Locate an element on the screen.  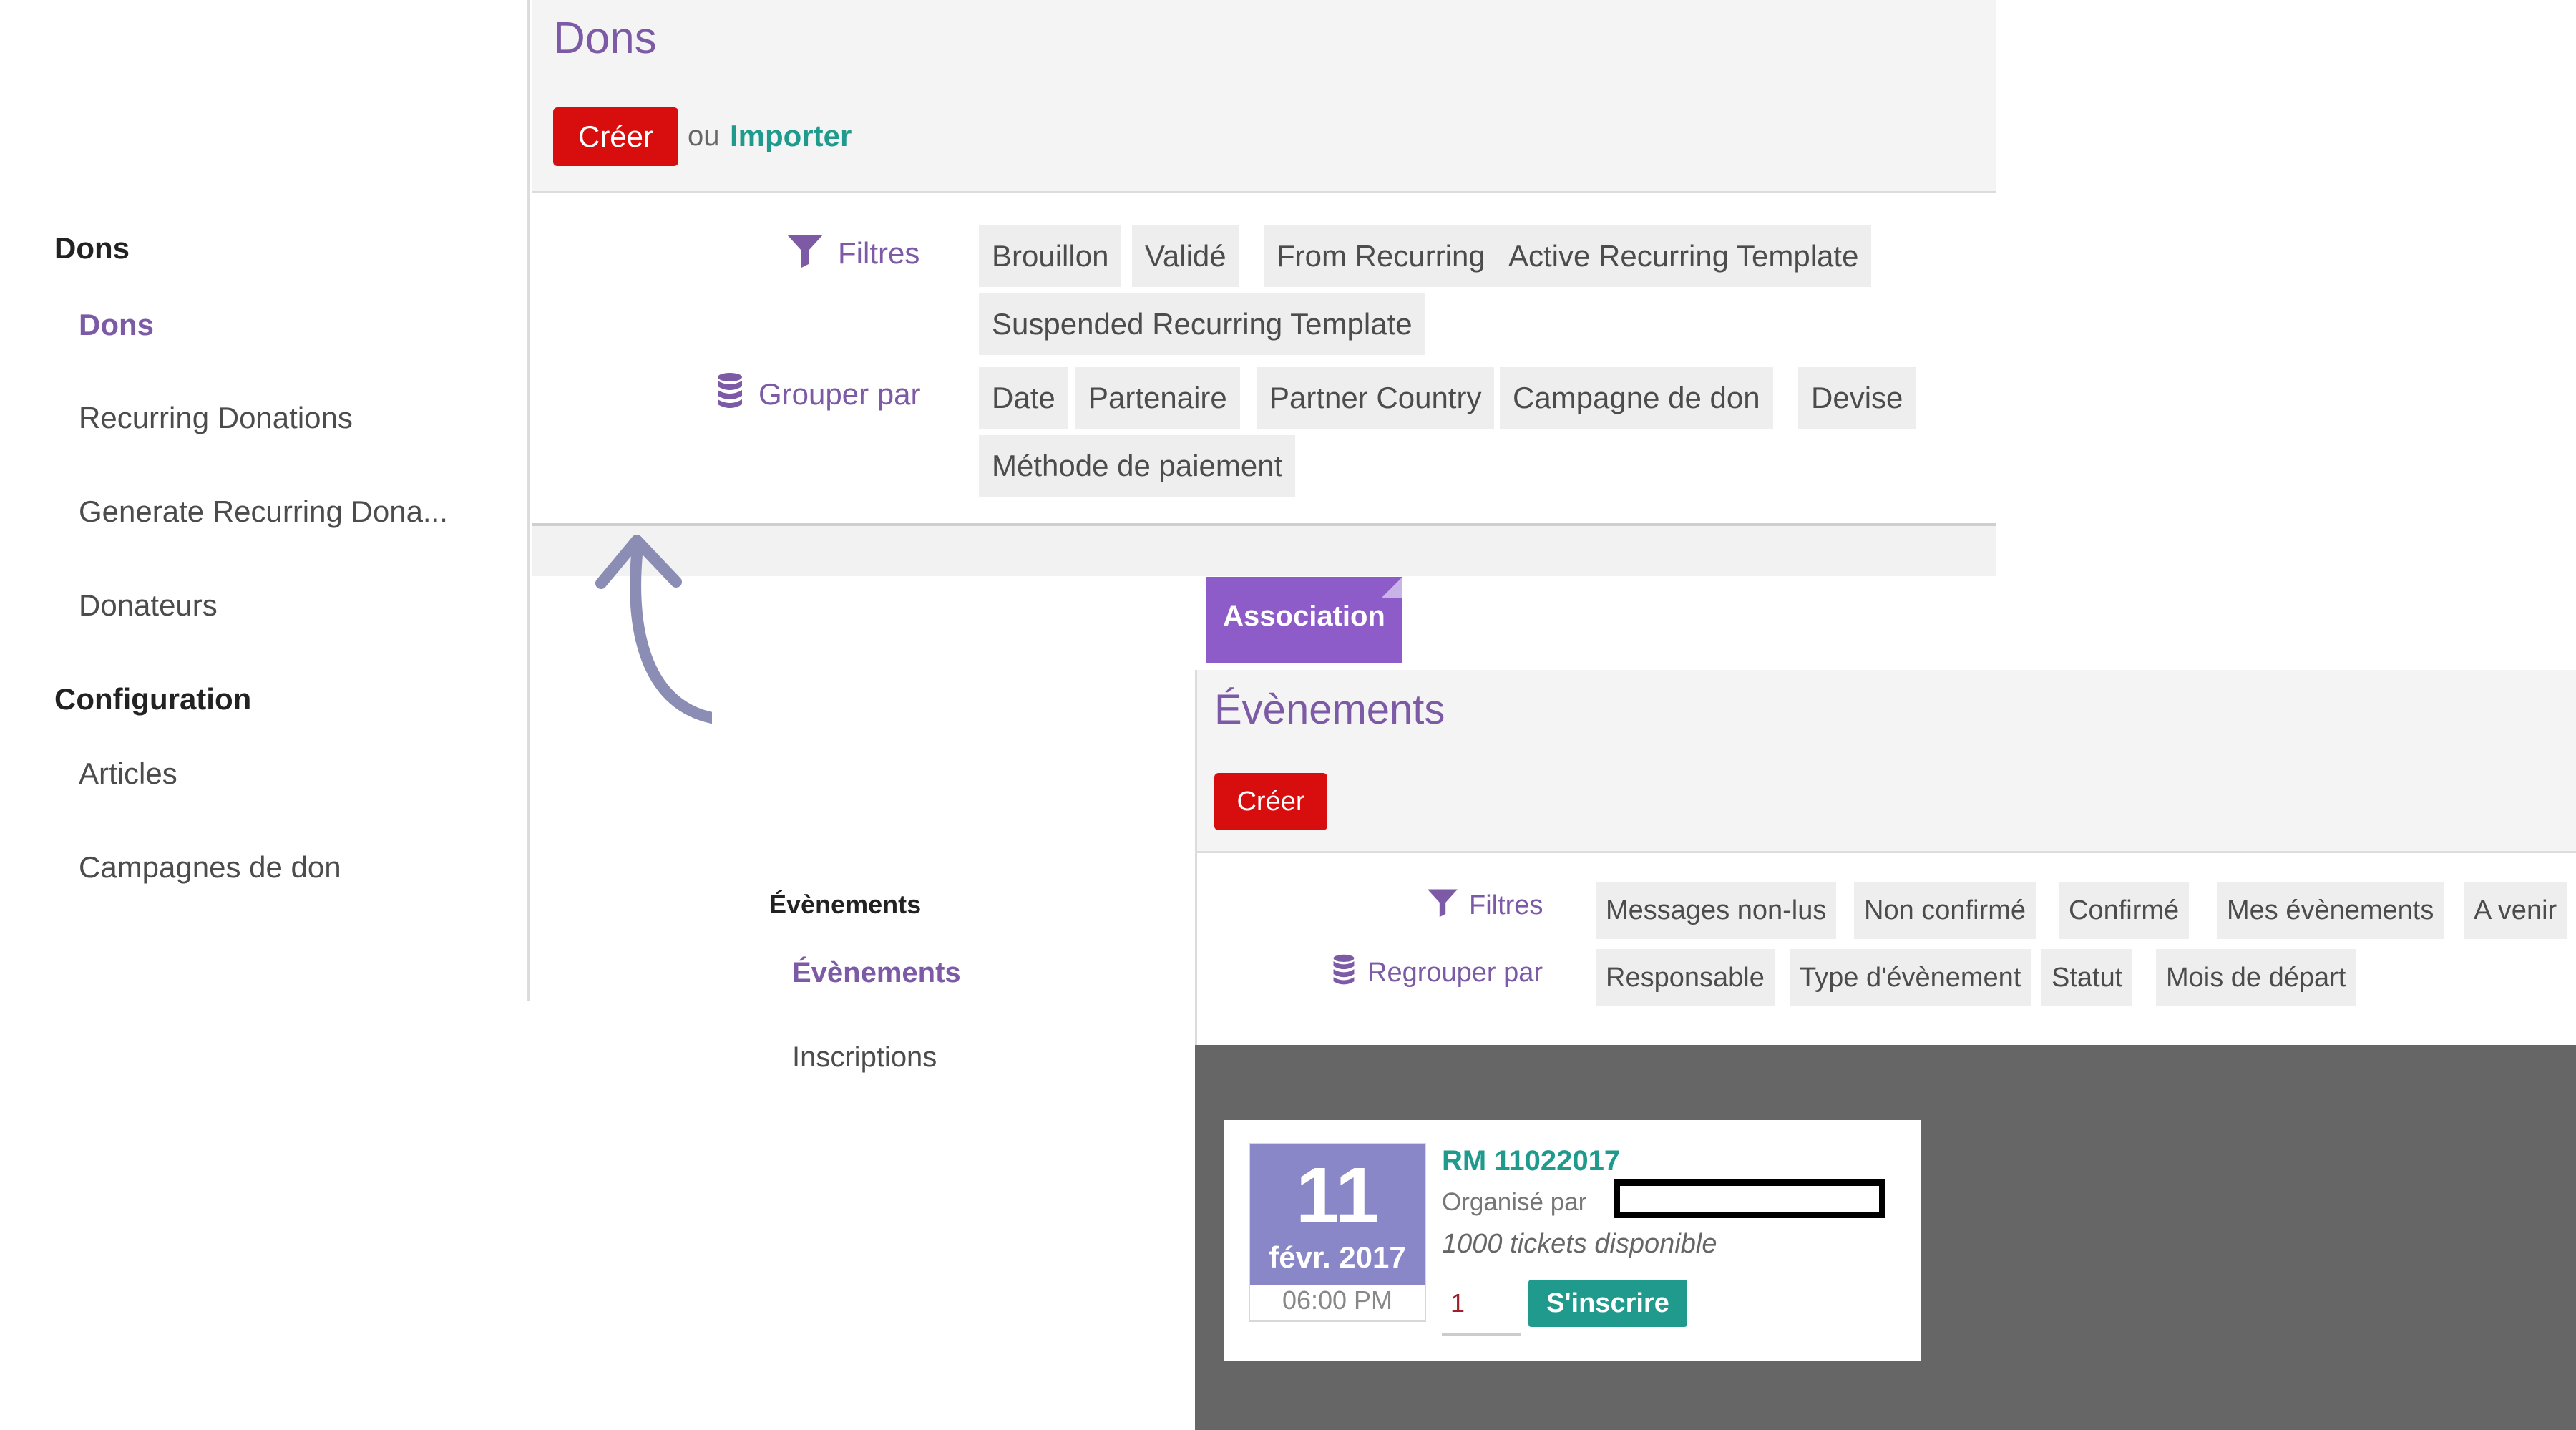
groupby-label: Grouper par is located at coordinates (839, 394).